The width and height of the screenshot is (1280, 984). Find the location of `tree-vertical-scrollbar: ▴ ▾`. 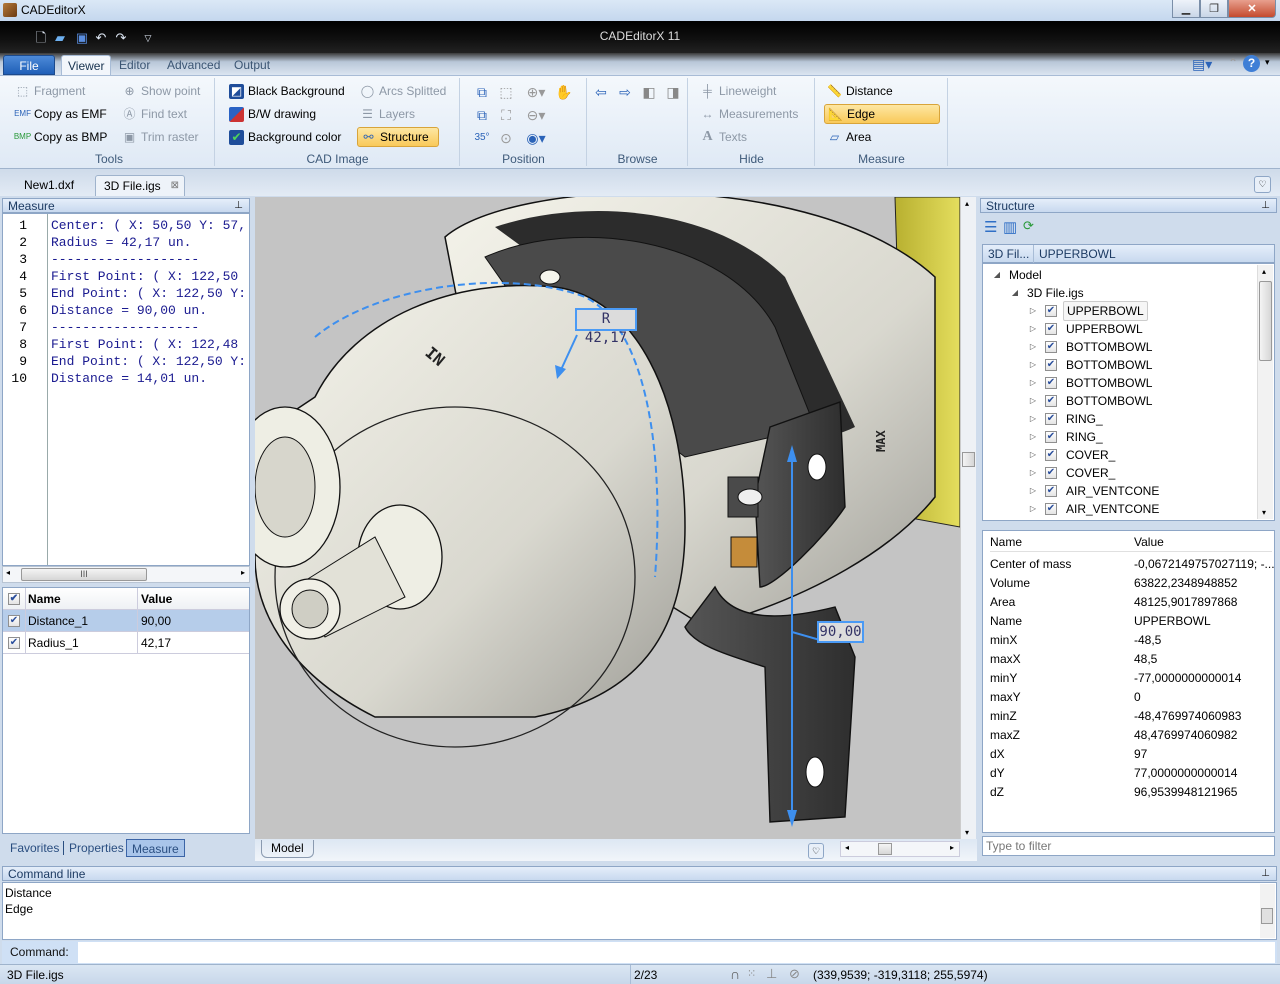

tree-vertical-scrollbar: ▴ ▾ is located at coordinates (1265, 392).